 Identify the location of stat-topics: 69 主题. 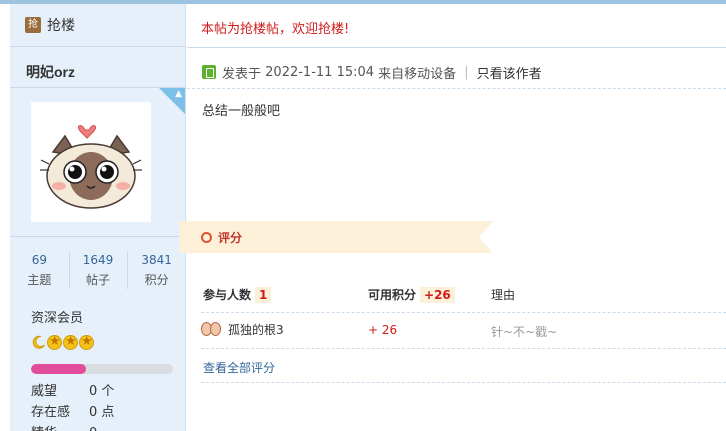
(39, 270).